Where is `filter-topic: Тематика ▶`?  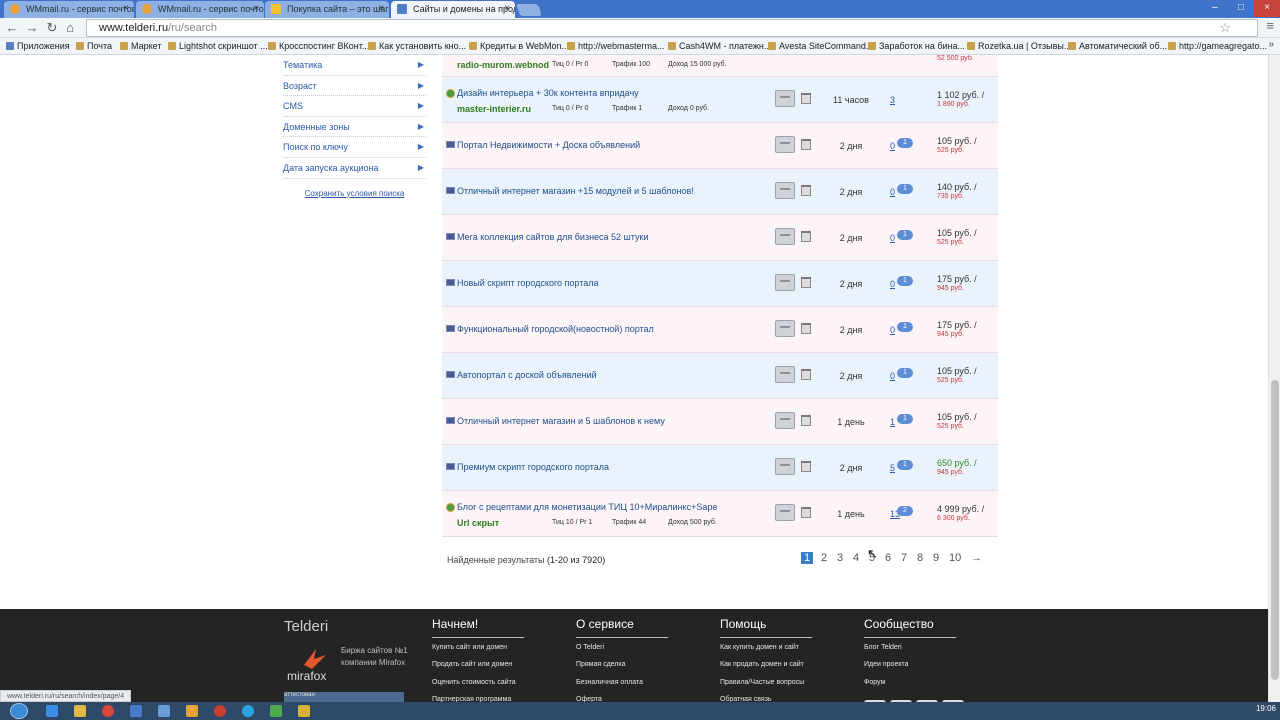
filter-topic: Тематика ▶ is located at coordinates (354, 65).